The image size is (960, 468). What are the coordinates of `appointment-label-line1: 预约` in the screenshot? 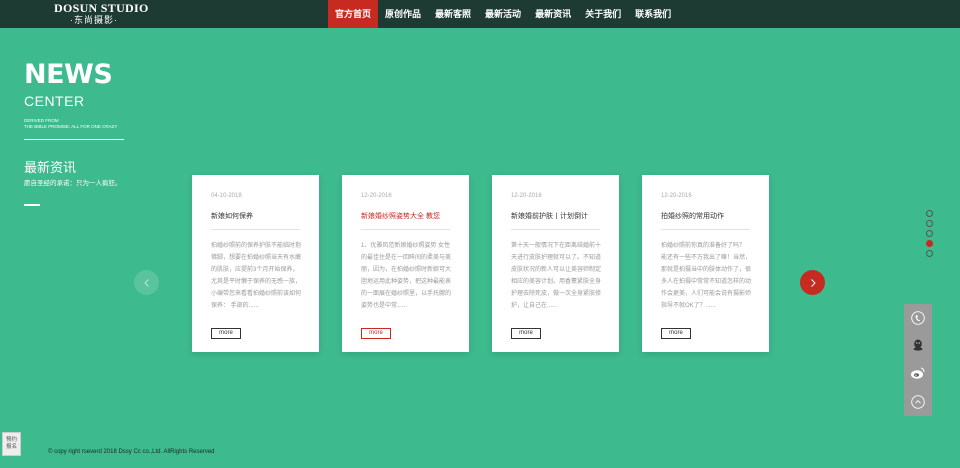 It's located at (11, 440).